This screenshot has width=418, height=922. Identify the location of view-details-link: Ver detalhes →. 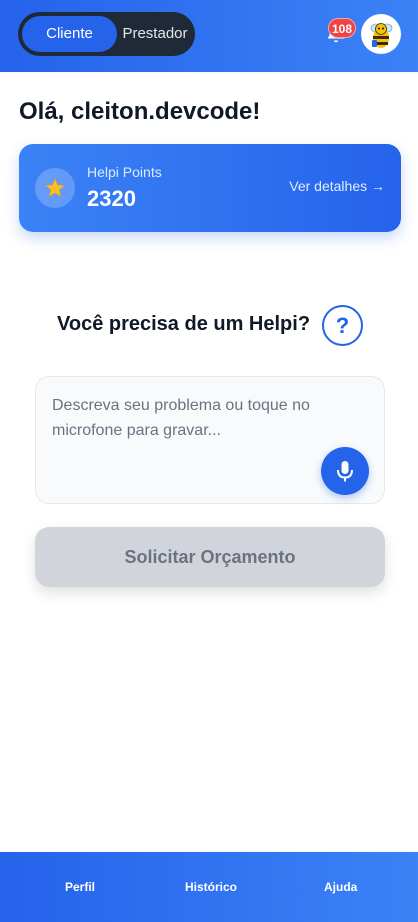
(337, 186).